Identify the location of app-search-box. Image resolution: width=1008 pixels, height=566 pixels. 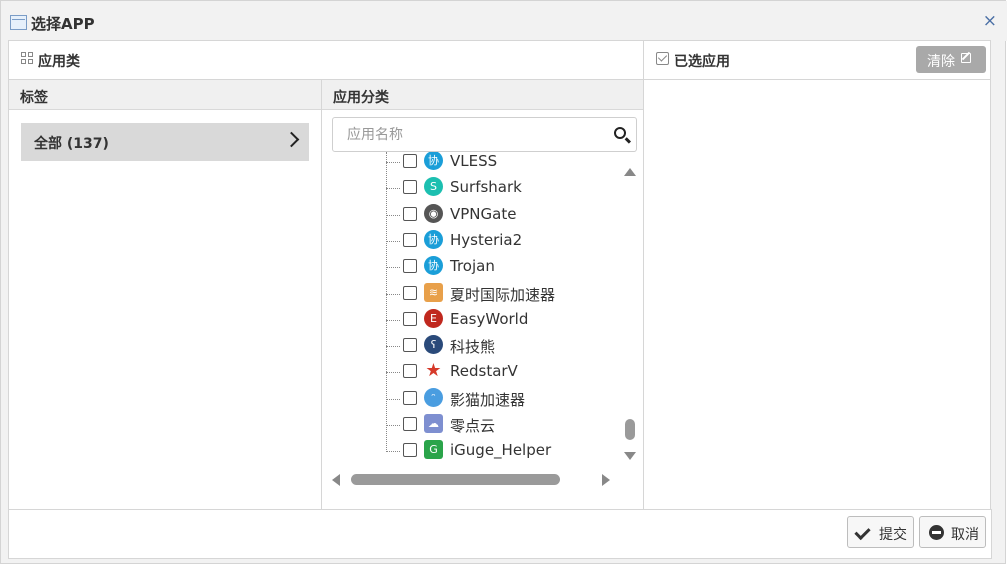
(484, 134).